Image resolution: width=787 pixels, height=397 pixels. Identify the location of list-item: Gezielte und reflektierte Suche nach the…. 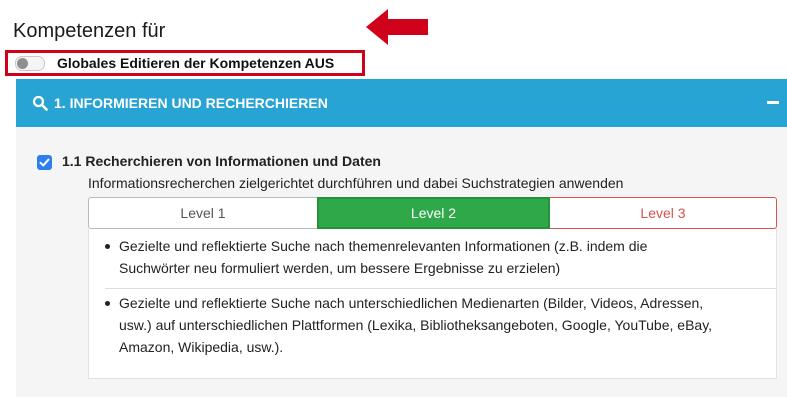
(437, 257).